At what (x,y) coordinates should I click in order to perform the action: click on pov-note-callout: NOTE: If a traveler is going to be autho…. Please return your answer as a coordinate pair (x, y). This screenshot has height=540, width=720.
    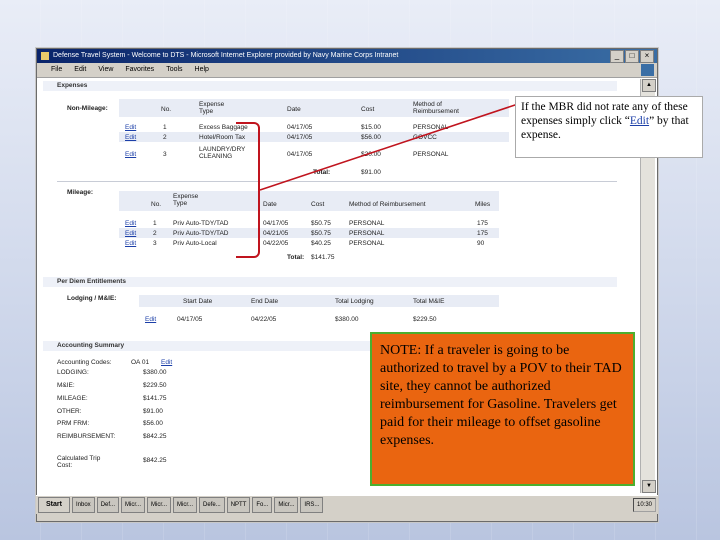
    Looking at the image, I should click on (502, 409).